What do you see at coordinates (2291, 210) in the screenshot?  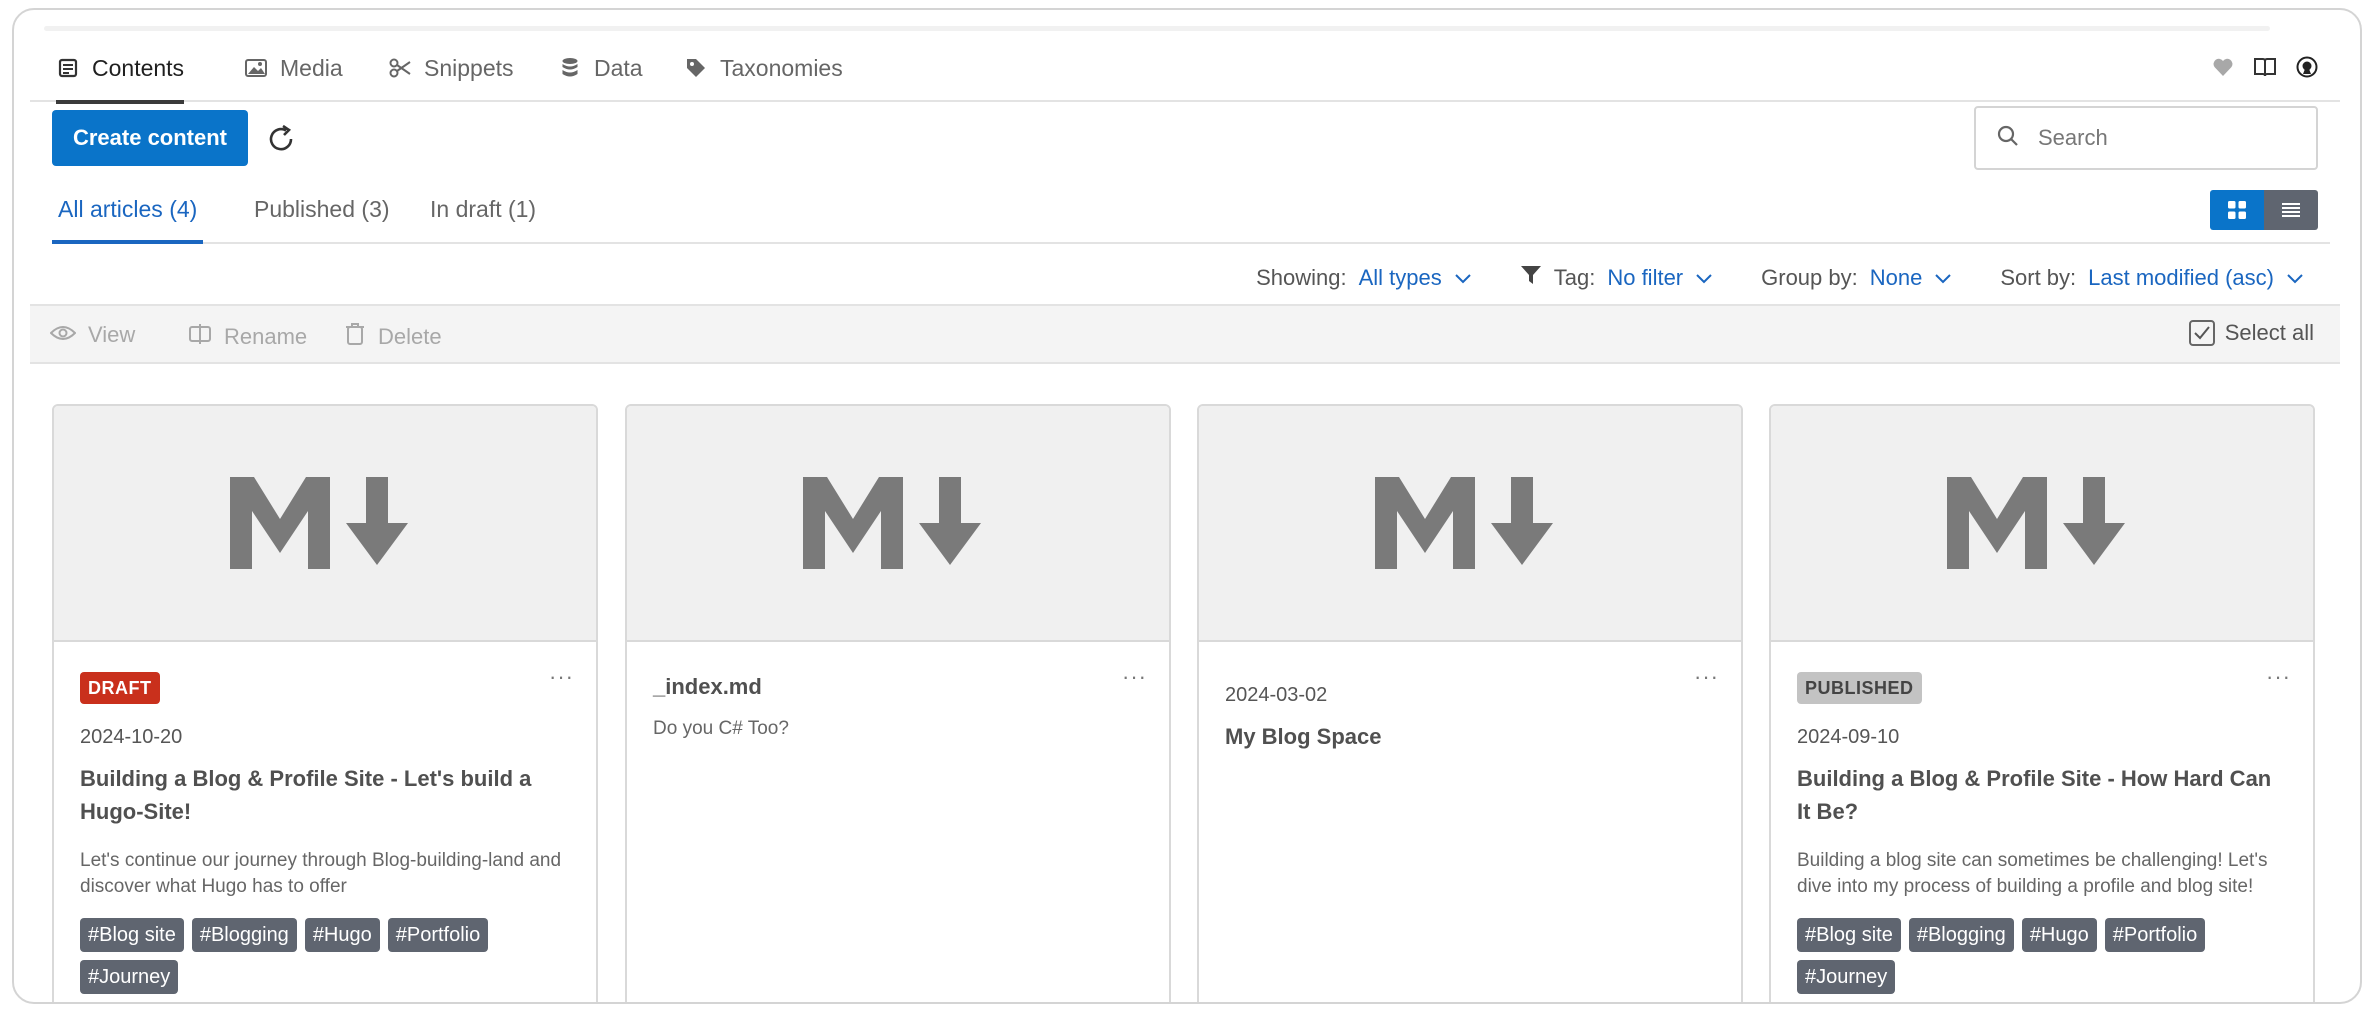 I see `list-view-icon` at bounding box center [2291, 210].